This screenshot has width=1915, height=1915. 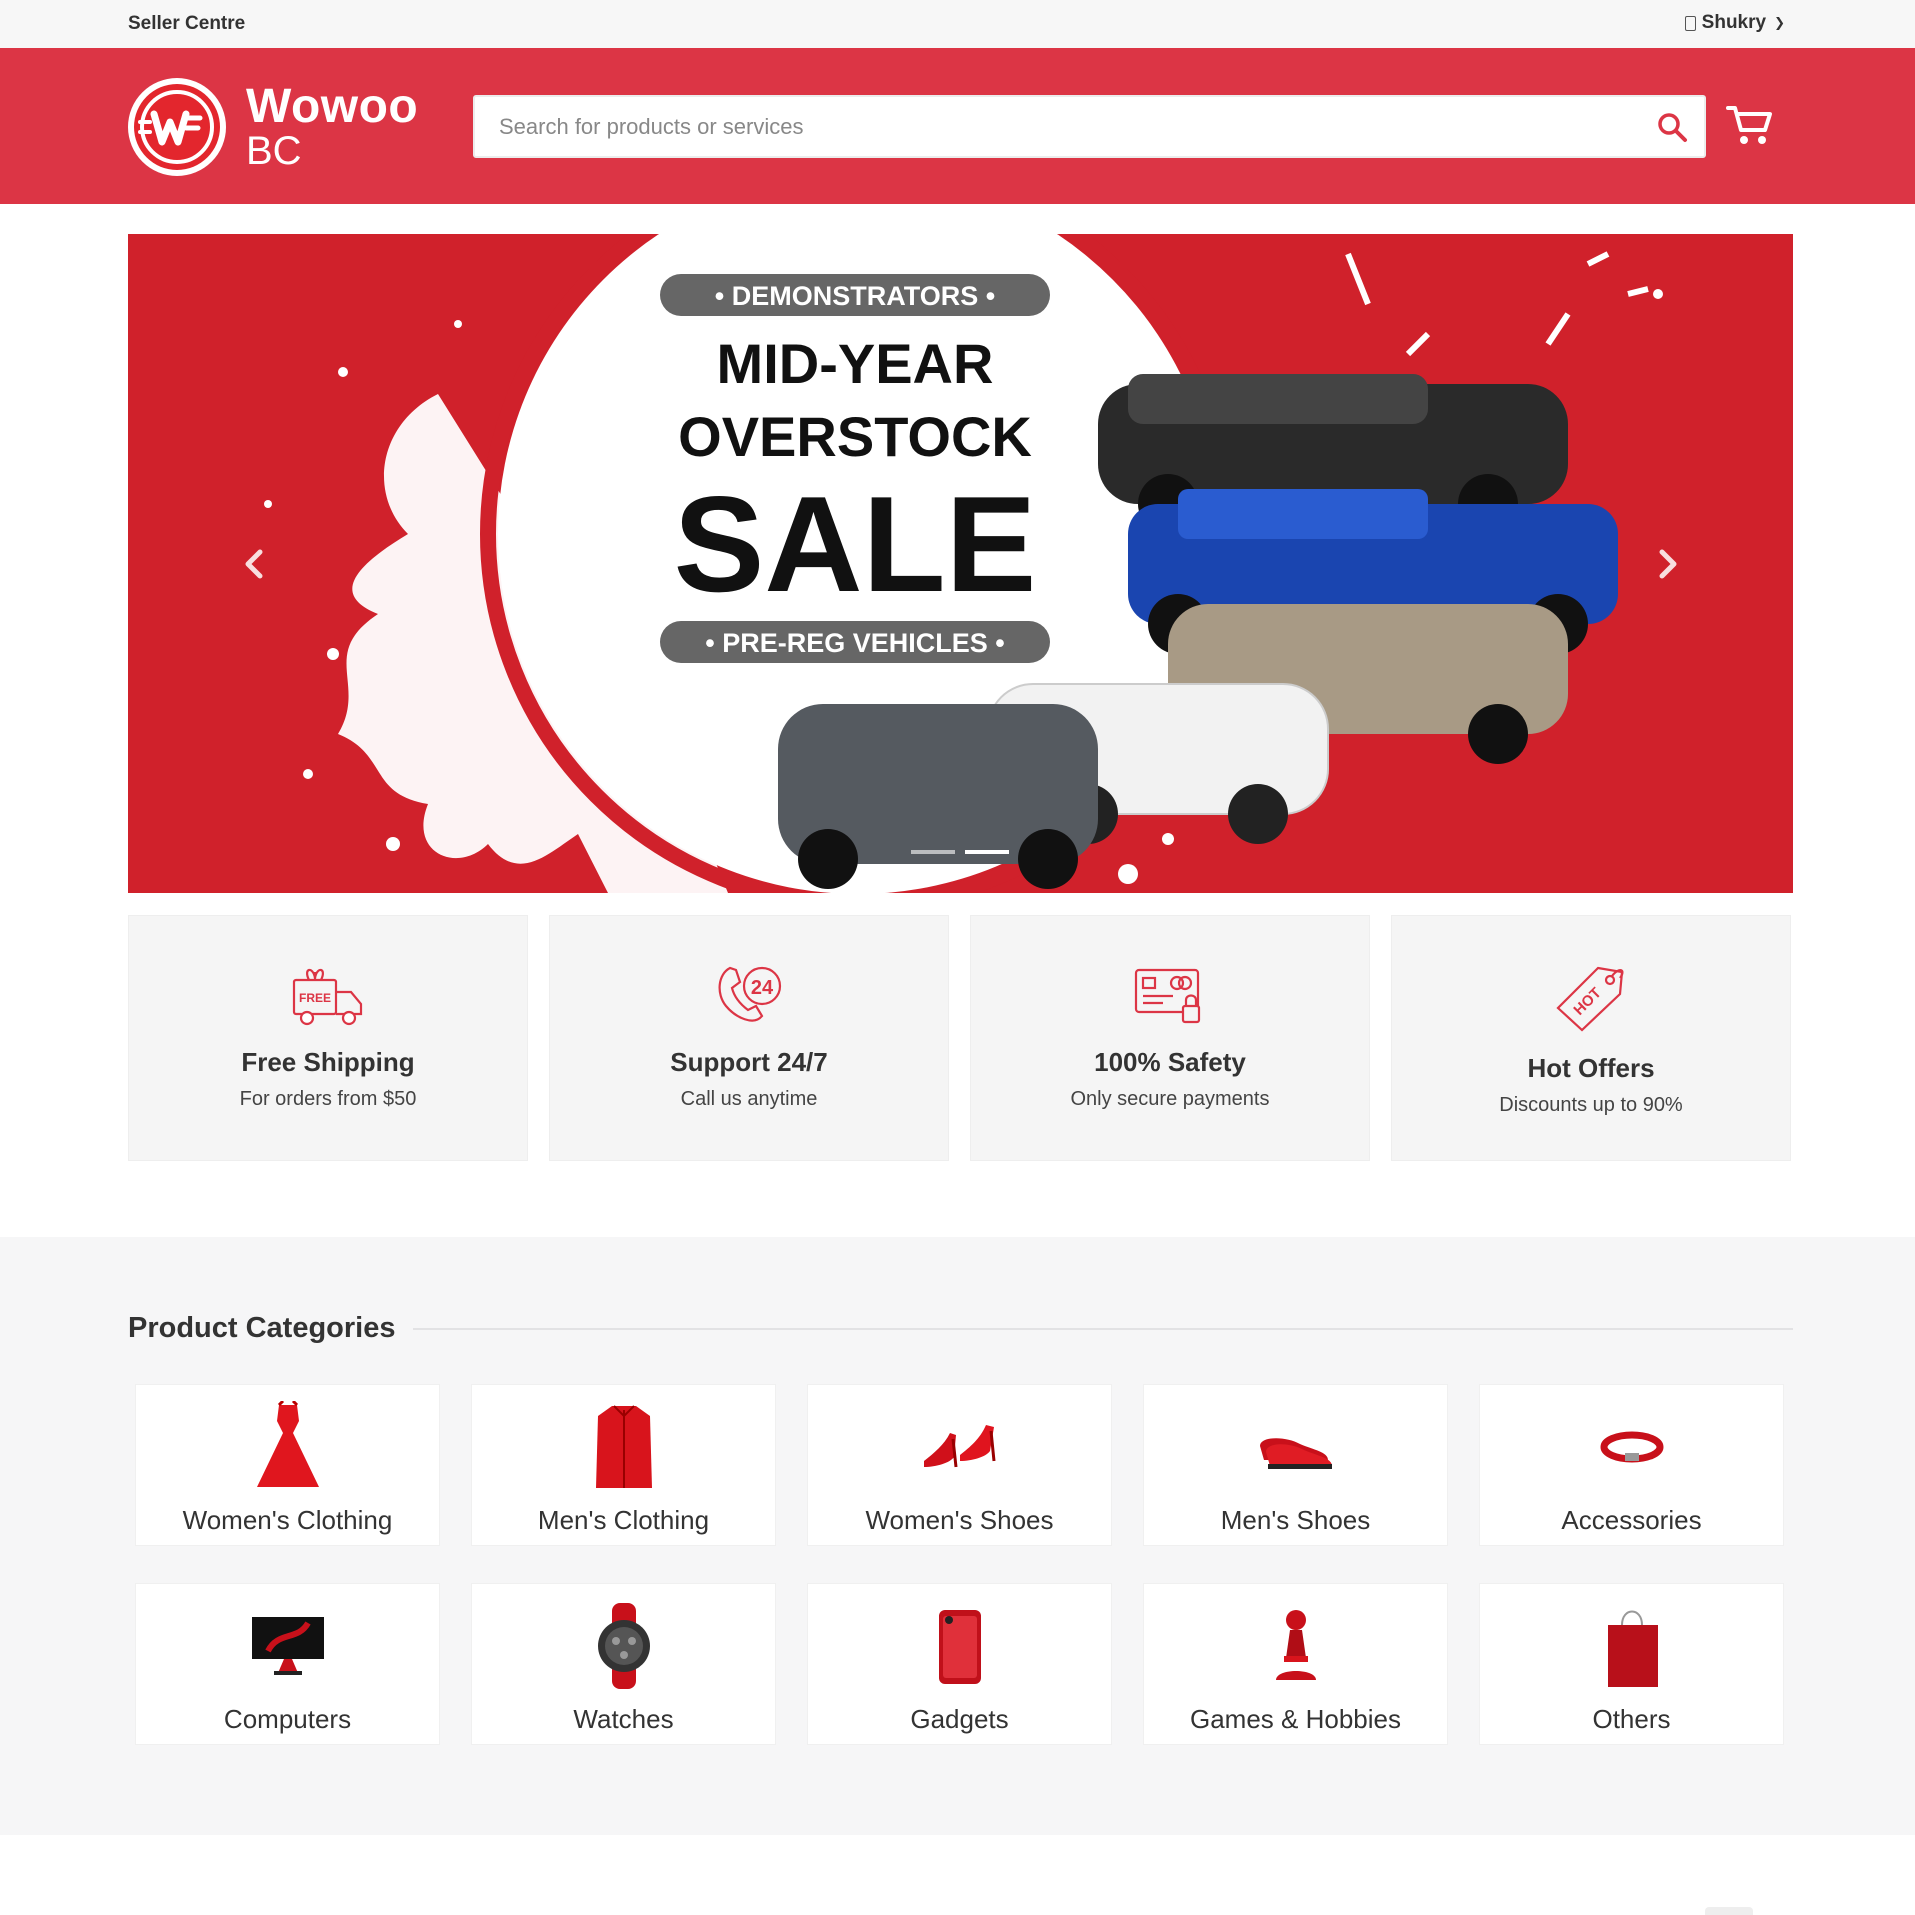 I want to click on chess-pawn-icon, so click(x=1296, y=1646).